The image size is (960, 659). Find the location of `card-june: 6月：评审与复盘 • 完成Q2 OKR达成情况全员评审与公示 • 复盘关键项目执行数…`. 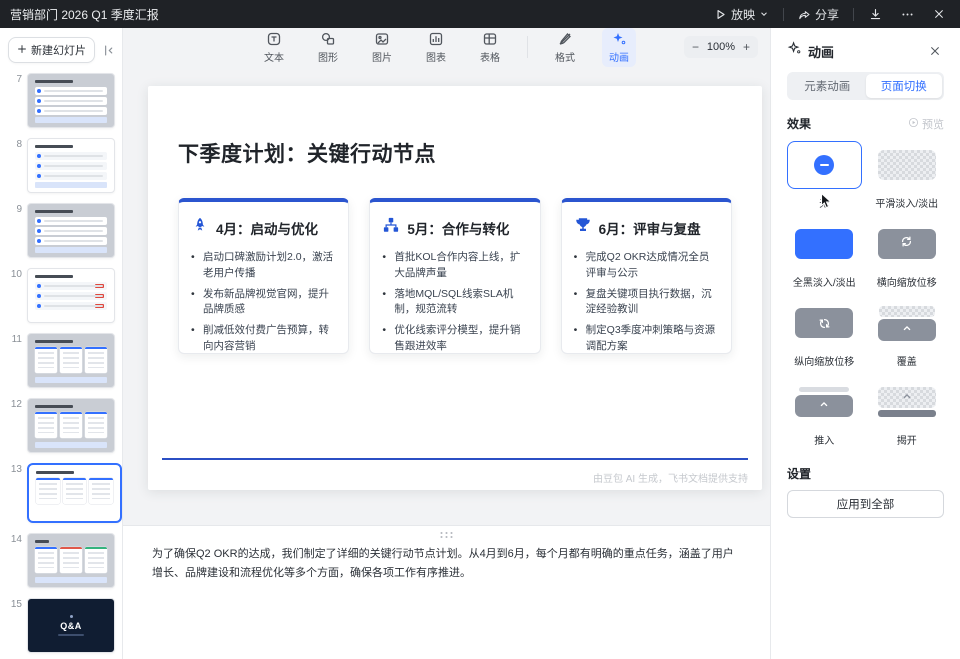

card-june: 6月：评审与复盘 • 完成Q2 OKR达成情况全员评审与公示 • 复盘关键项目执行数… is located at coordinates (646, 276).